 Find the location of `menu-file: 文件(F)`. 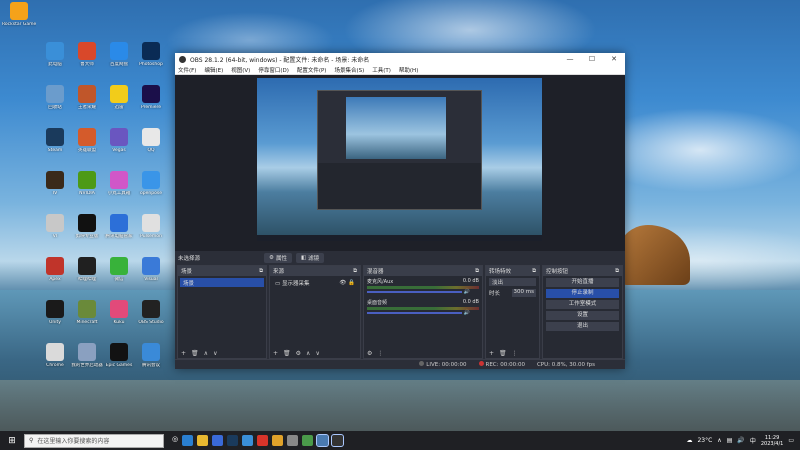

menu-file: 文件(F) is located at coordinates (187, 70).